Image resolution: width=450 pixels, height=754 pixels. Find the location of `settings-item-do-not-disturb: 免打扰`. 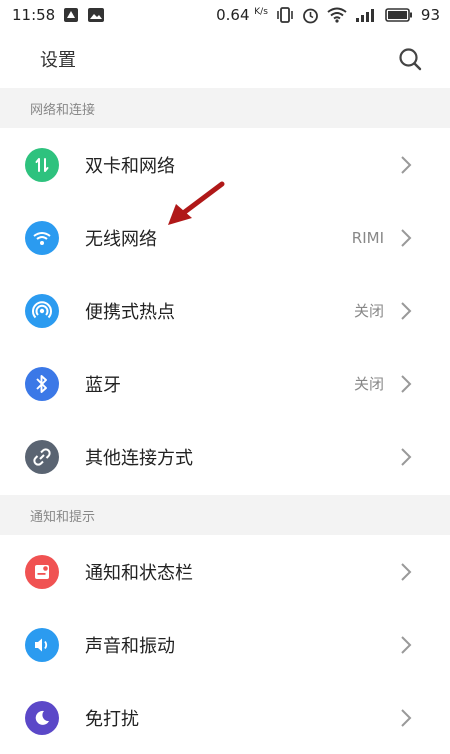

settings-item-do-not-disturb: 免打扰 is located at coordinates (225, 717).